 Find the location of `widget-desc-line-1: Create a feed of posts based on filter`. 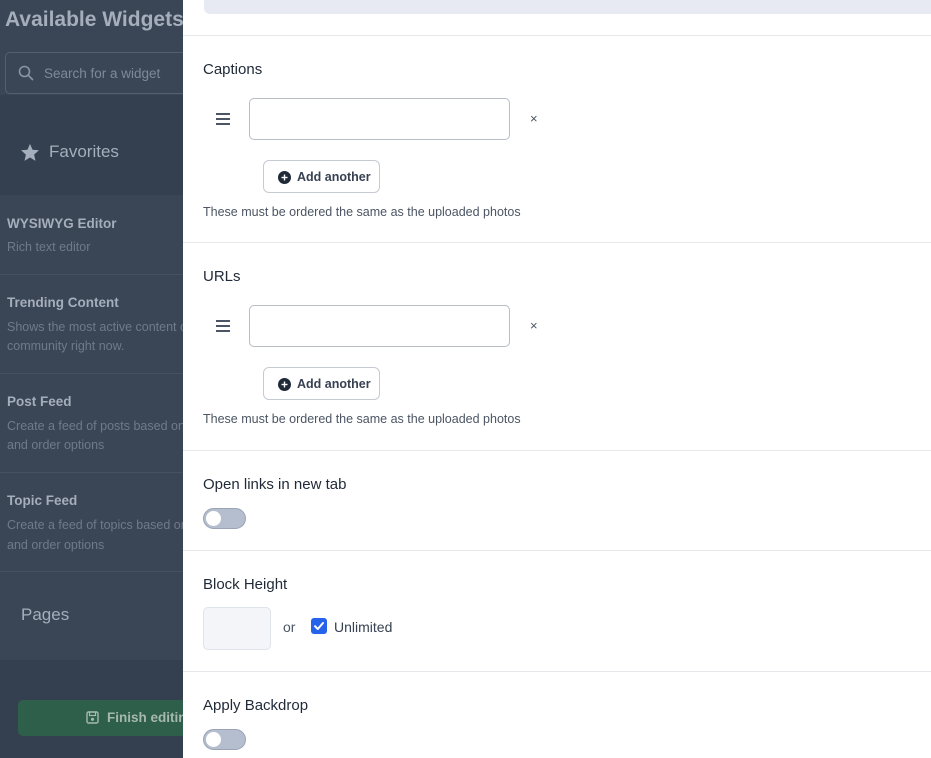

widget-desc-line-1: Create a feed of posts based on filter is located at coordinates (95, 426).